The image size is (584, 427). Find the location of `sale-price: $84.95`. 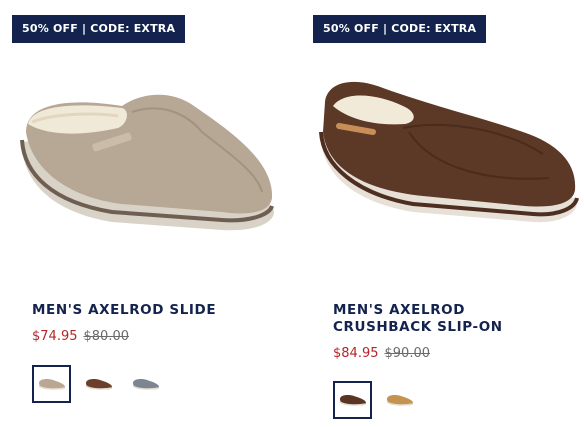

sale-price: $84.95 is located at coordinates (356, 353).